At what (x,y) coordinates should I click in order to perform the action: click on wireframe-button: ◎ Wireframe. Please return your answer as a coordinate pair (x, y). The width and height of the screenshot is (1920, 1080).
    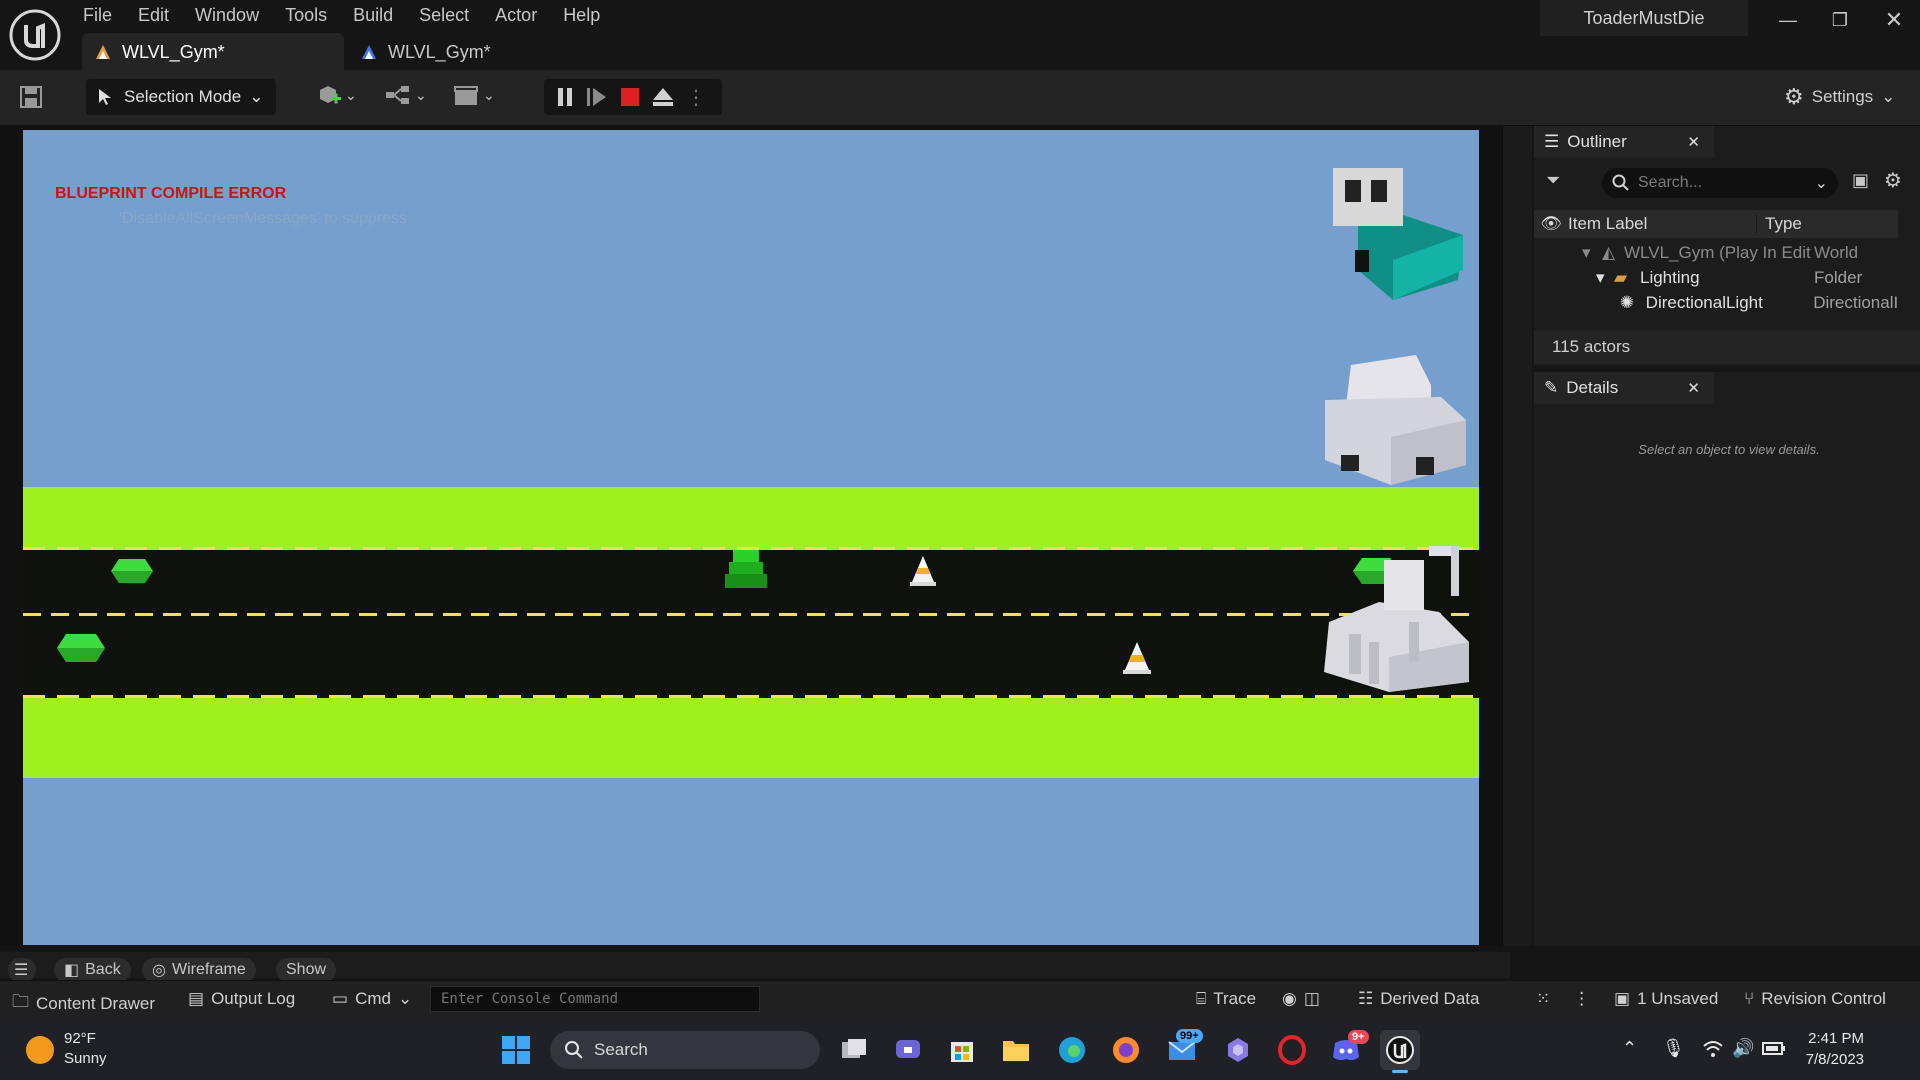
    Looking at the image, I should click on (199, 970).